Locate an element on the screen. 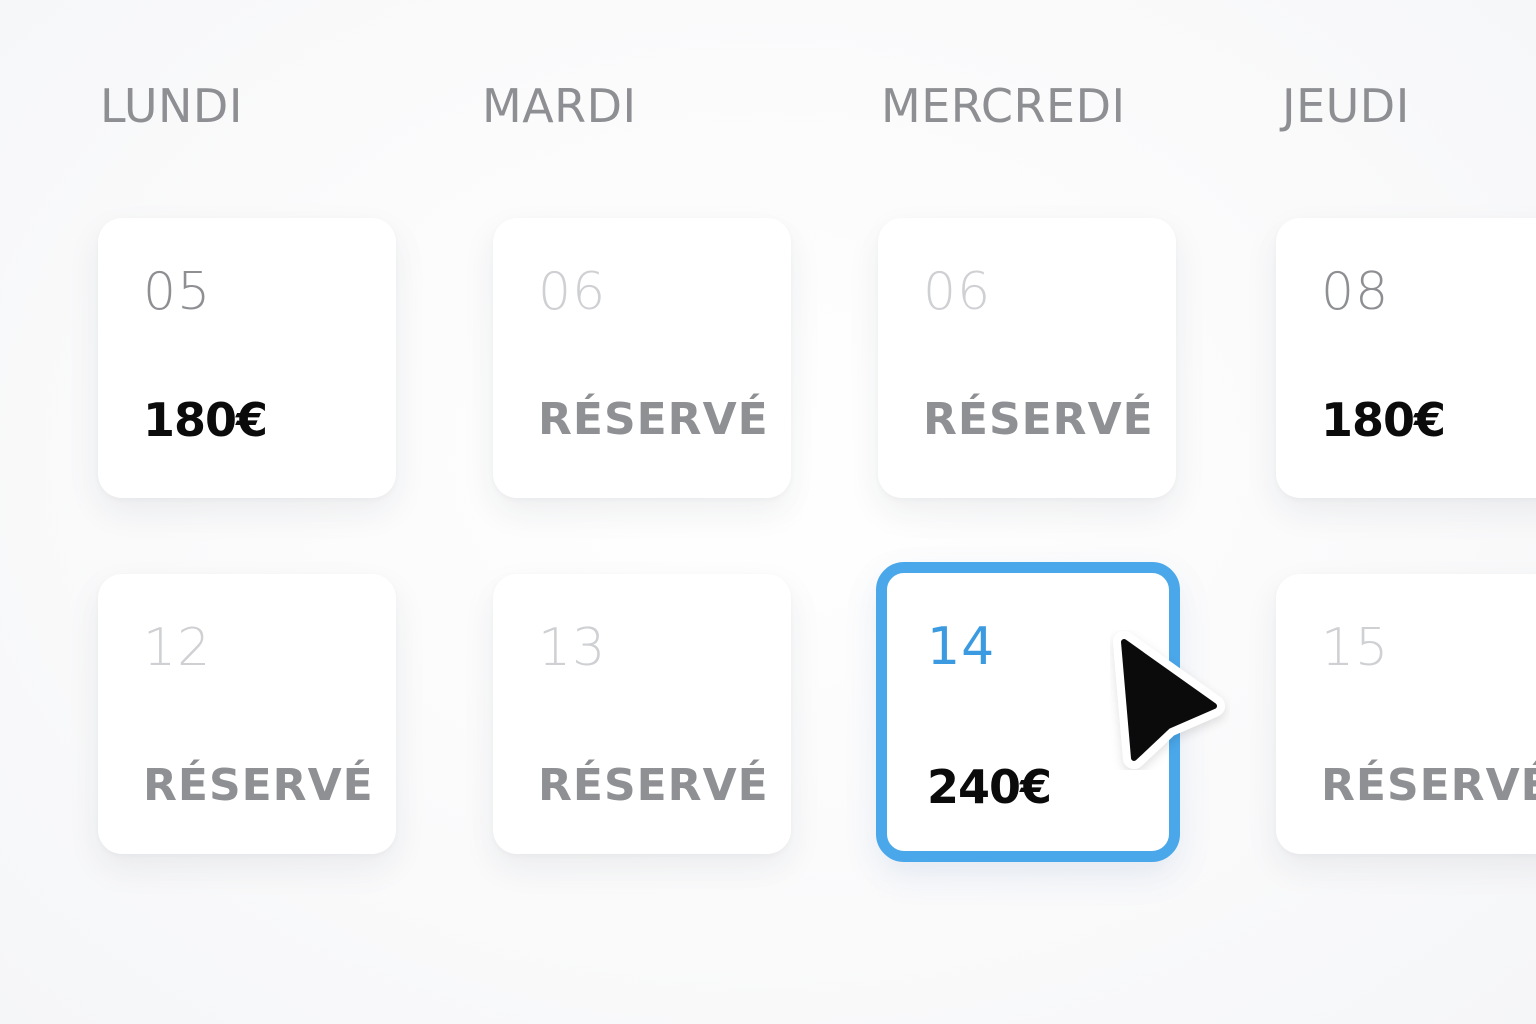  calendar-day-card: 08 180€ is located at coordinates (1406, 358).